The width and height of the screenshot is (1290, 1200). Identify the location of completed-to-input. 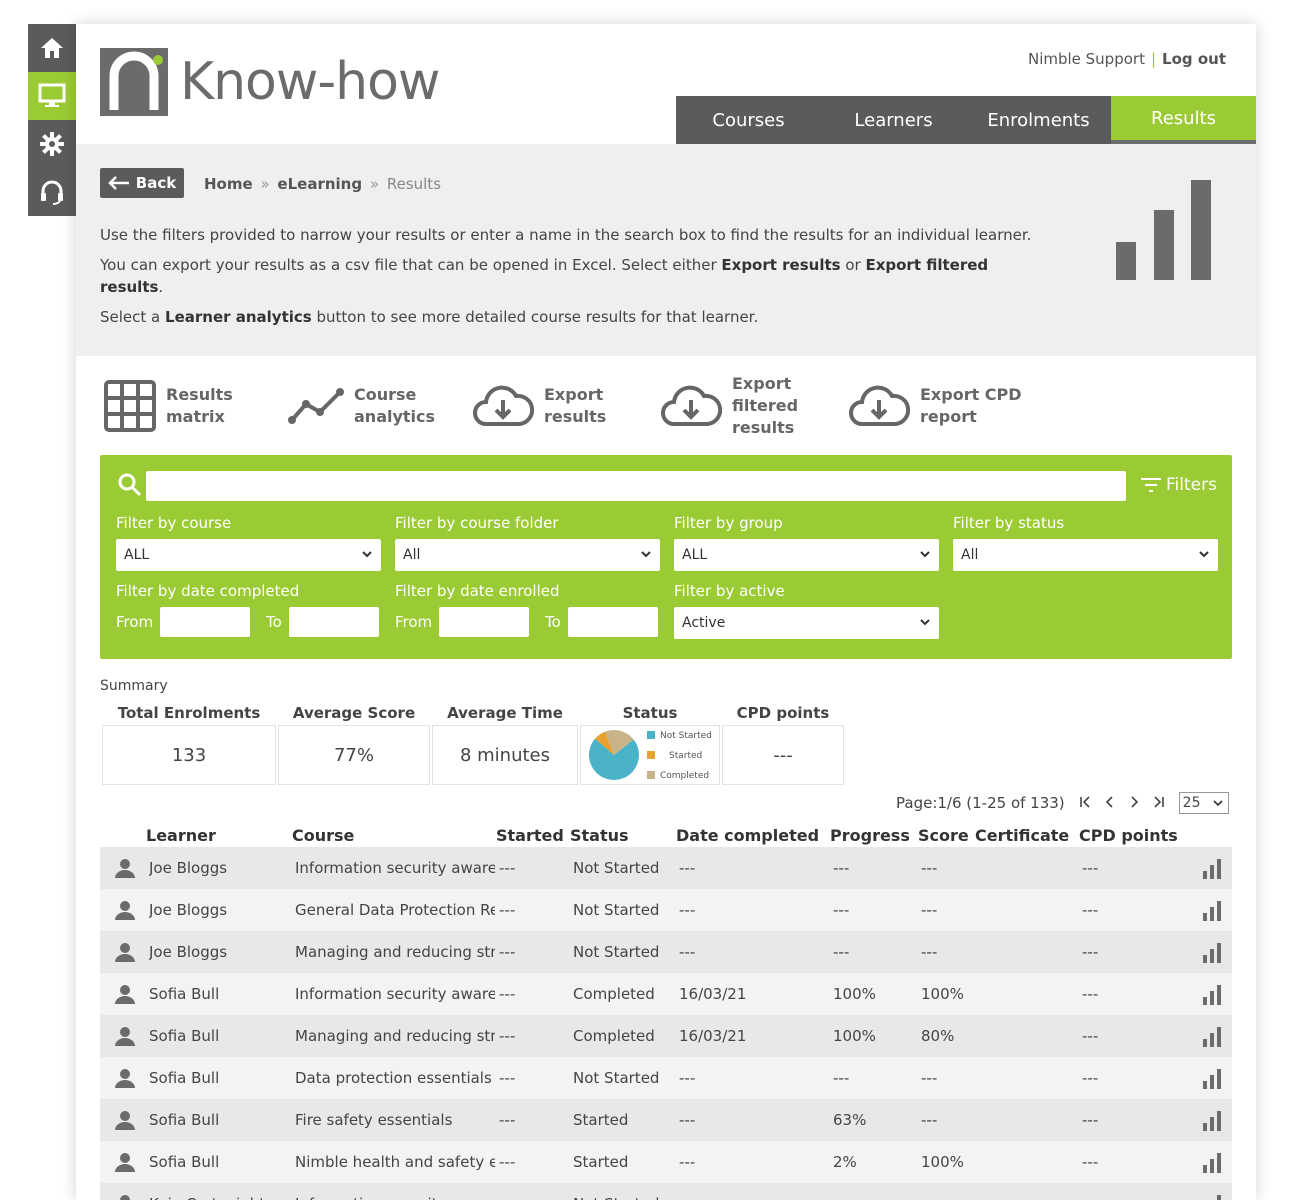
(334, 622).